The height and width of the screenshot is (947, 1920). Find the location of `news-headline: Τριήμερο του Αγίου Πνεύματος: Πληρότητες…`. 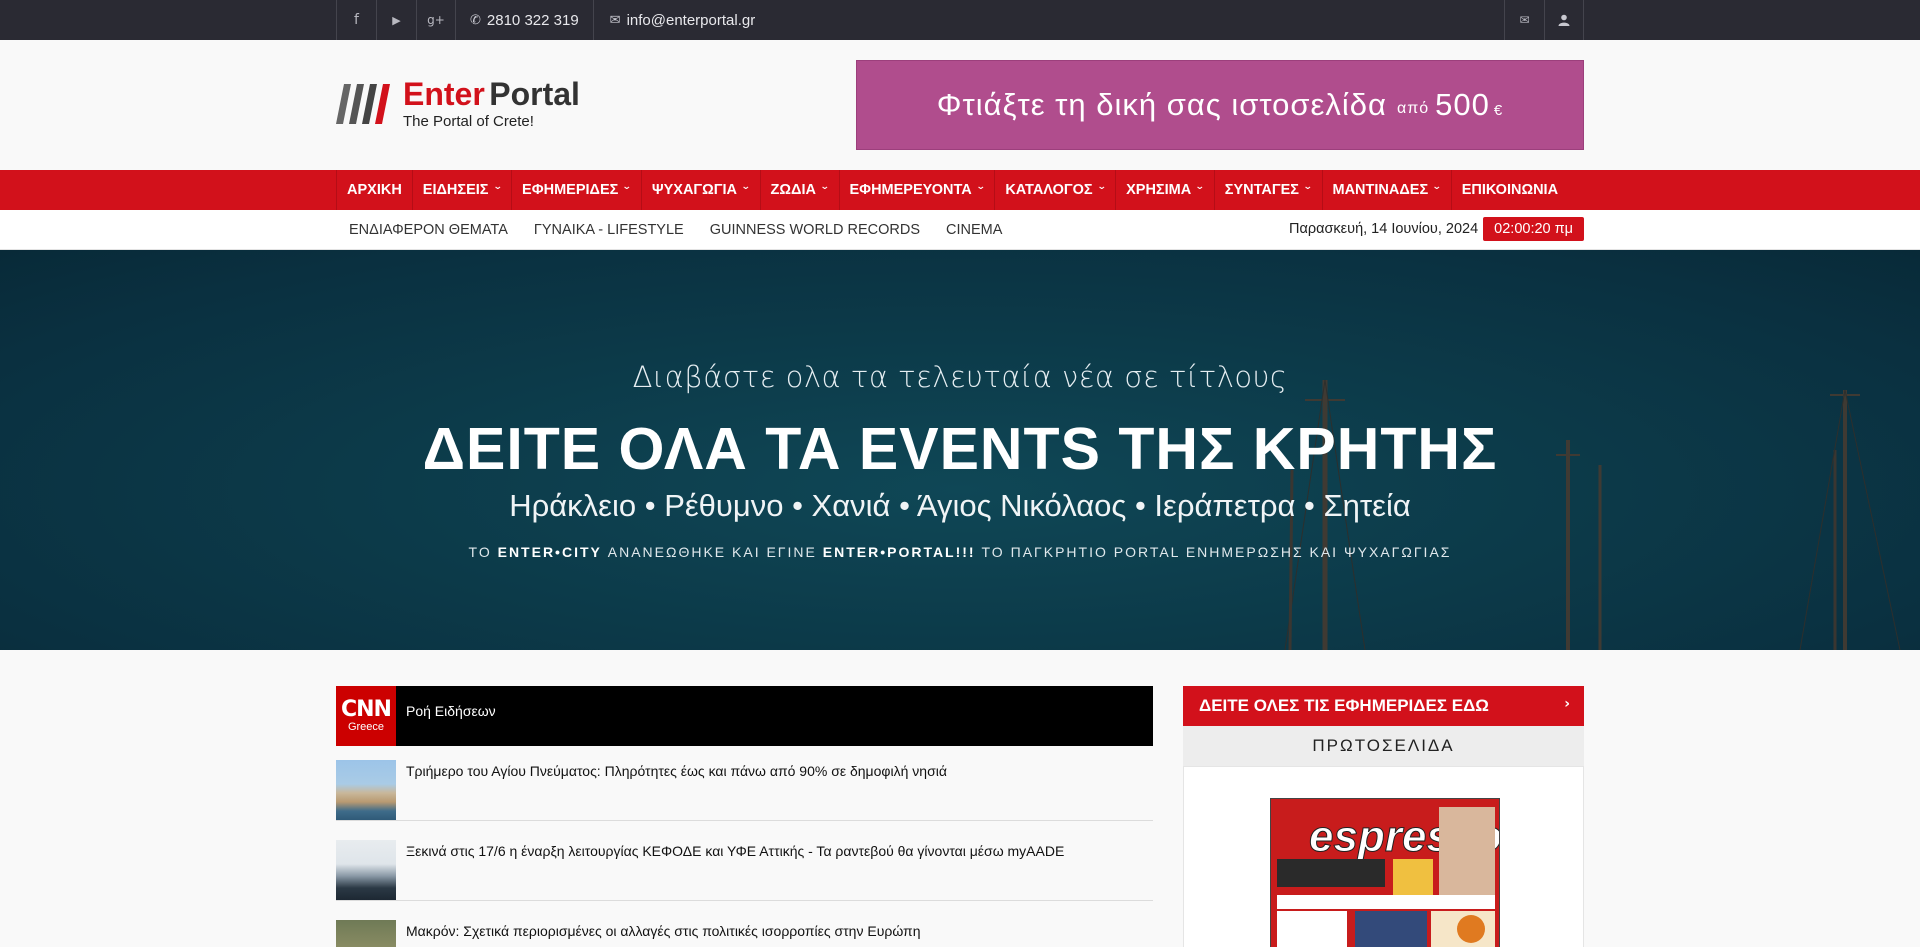

news-headline: Τριήμερο του Αγίου Πνεύματος: Πληρότητες… is located at coordinates (676, 771).